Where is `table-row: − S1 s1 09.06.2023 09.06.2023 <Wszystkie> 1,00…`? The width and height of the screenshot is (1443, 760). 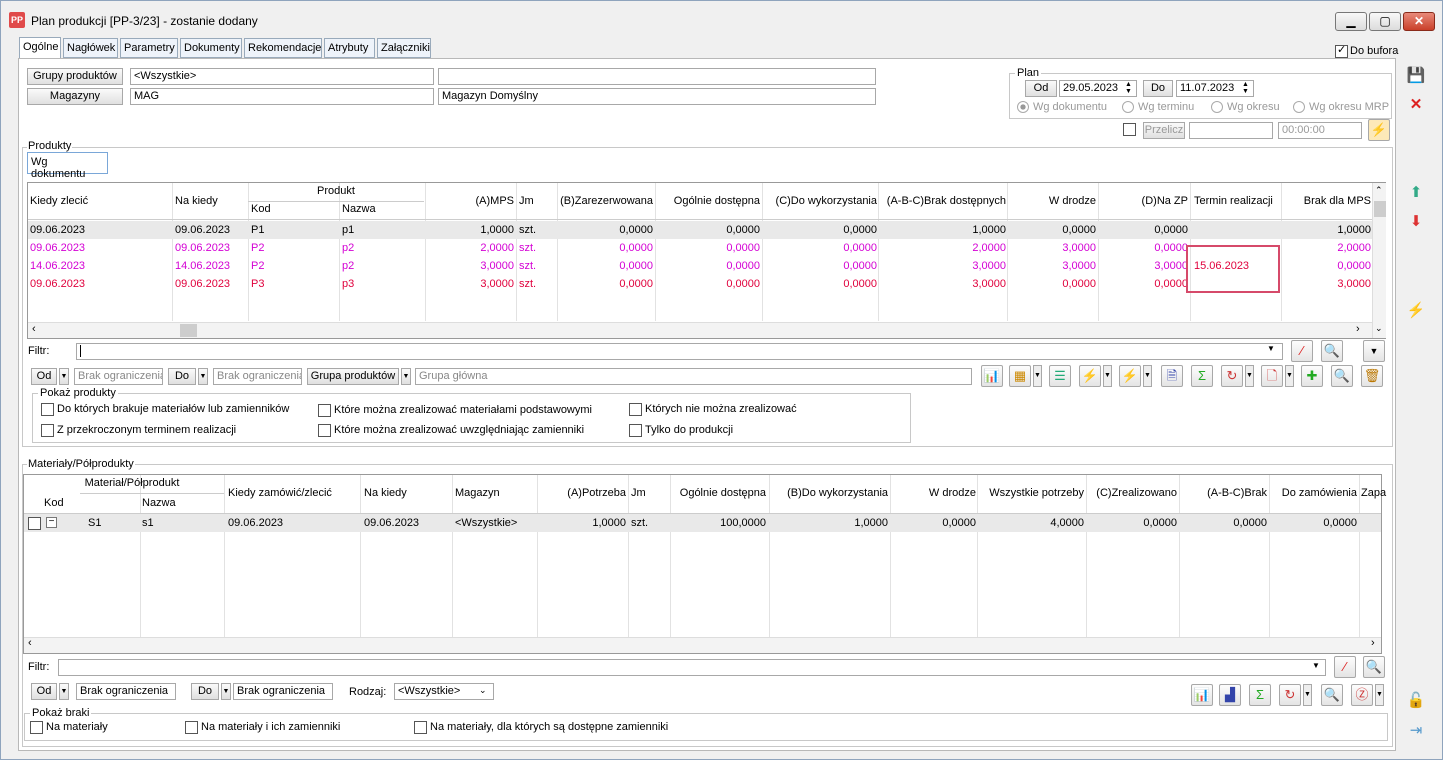 table-row: − S1 s1 09.06.2023 09.06.2023 <Wszystkie> 1,00… is located at coordinates (702, 523).